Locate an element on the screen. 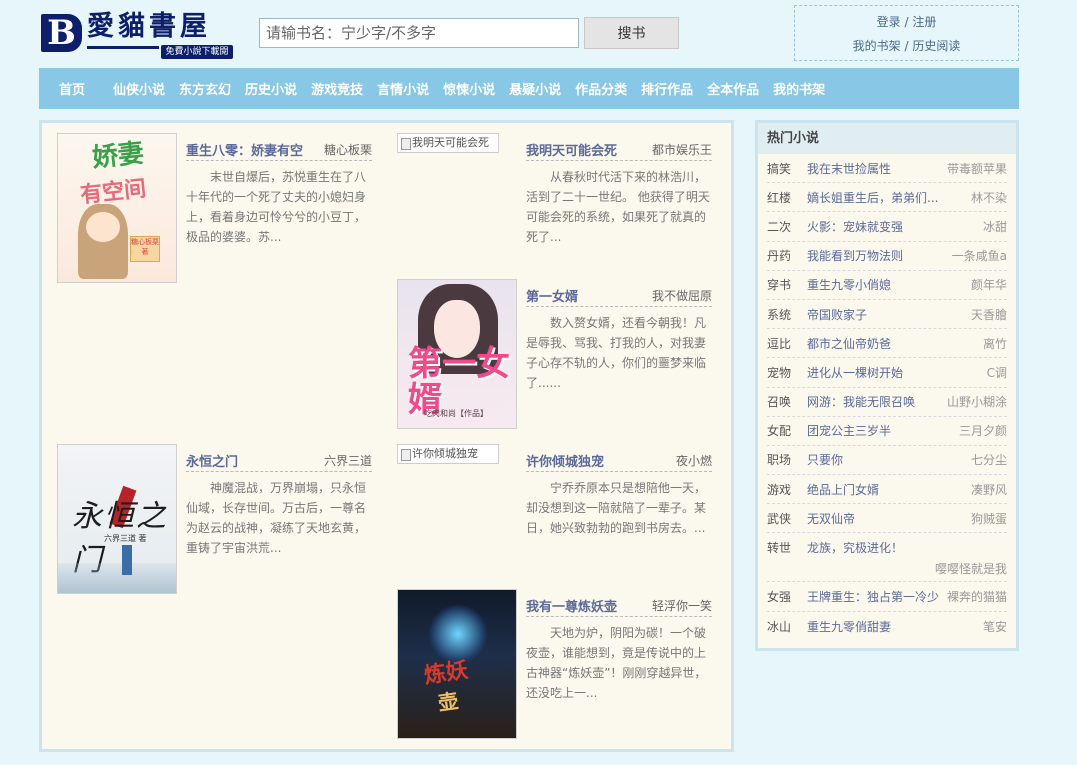  novel-author: 狗贼蛋 is located at coordinates (988, 518).